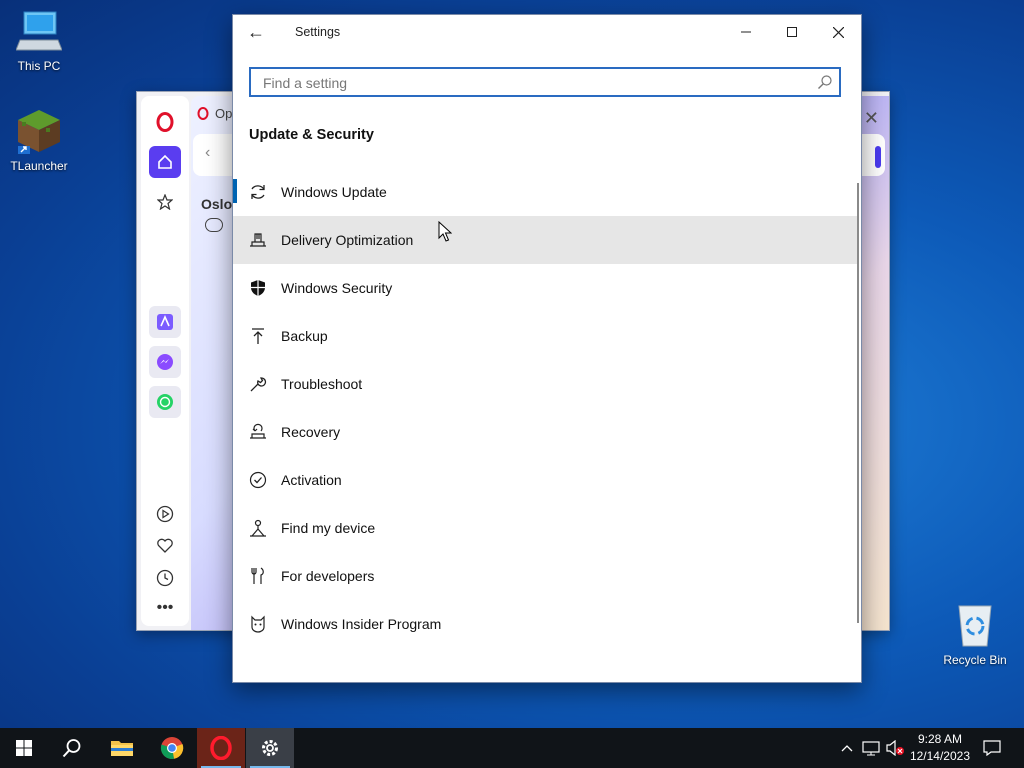  What do you see at coordinates (258, 384) in the screenshot?
I see `wrench-icon` at bounding box center [258, 384].